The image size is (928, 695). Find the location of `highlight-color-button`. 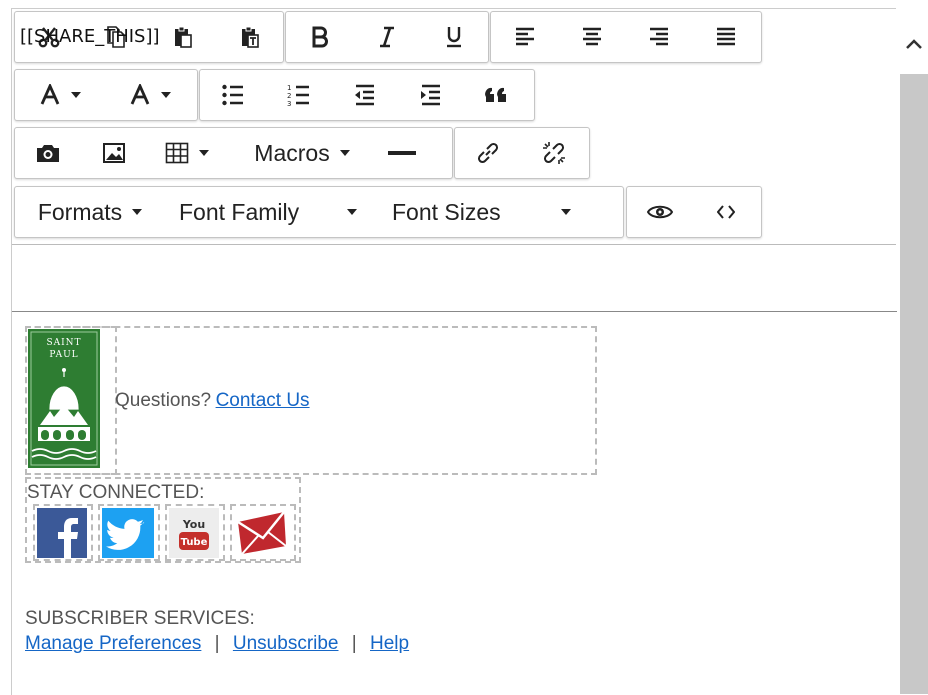

highlight-color-button is located at coordinates (150, 95).